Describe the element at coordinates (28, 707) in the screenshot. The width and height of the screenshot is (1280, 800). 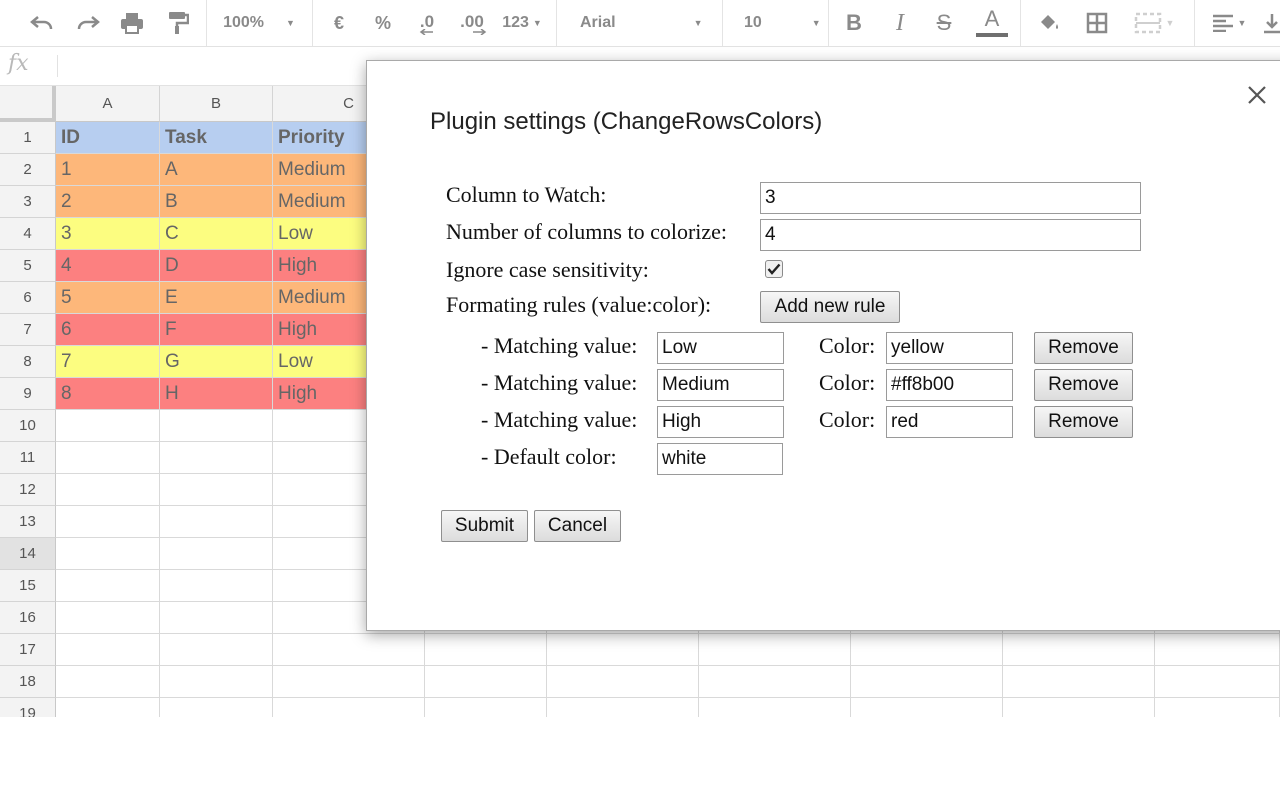
I see `row-header: 19` at that location.